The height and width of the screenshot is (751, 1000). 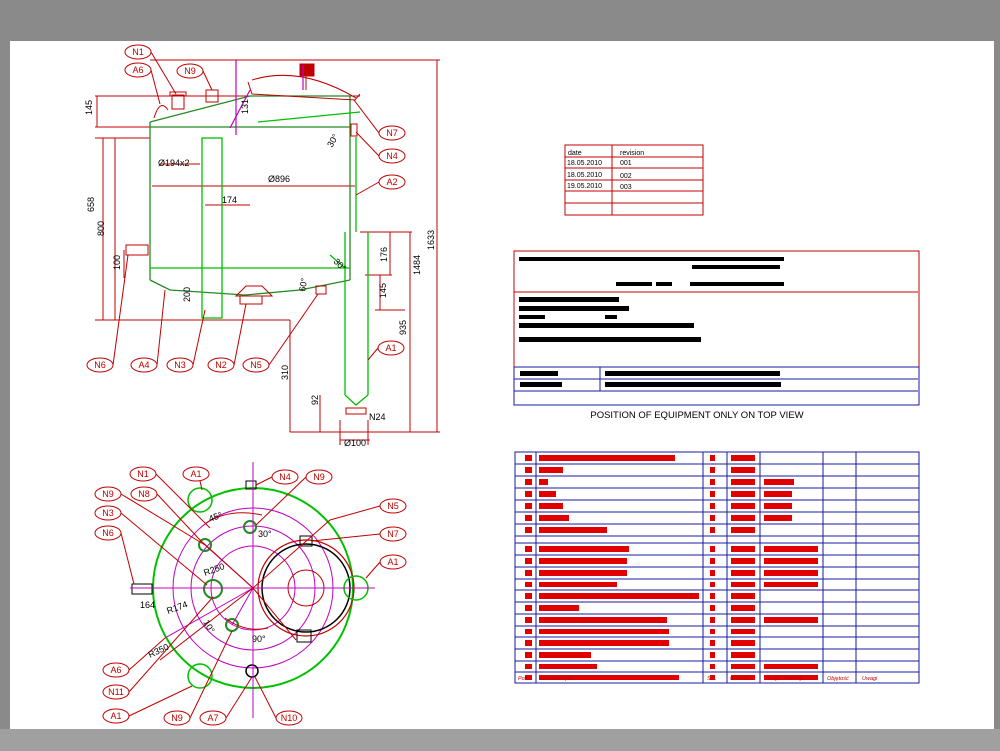 What do you see at coordinates (838, 679) in the screenshot?
I see `parts-header-objetosc: Objętość` at bounding box center [838, 679].